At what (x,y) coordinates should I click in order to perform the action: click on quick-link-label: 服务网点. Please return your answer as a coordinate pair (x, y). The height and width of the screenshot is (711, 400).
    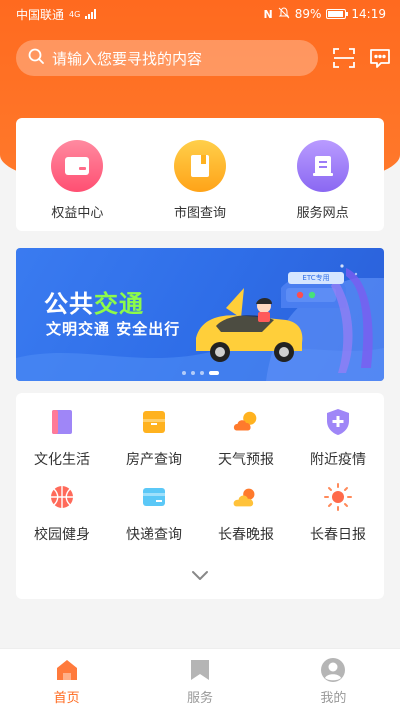
    Looking at the image, I should click on (322, 213).